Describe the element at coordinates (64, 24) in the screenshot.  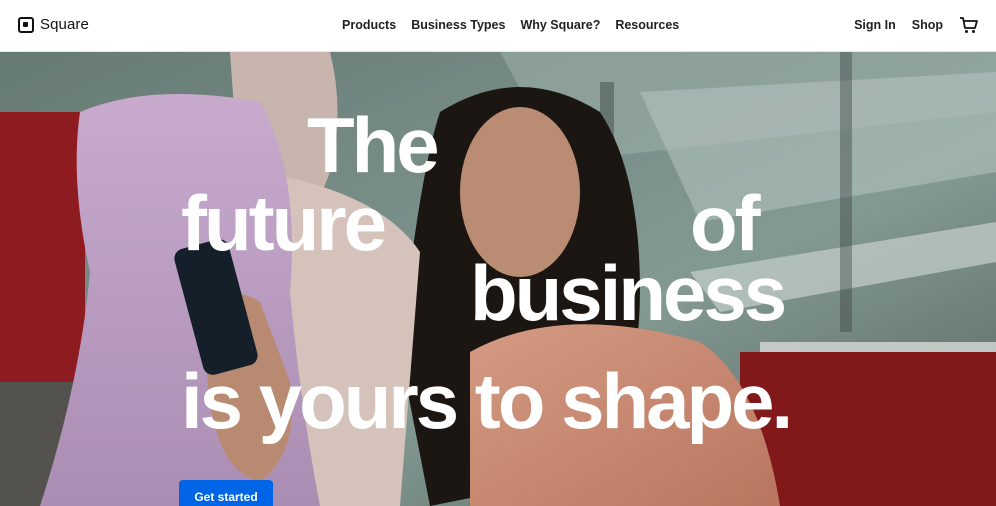
I see `brand-name: Square` at that location.